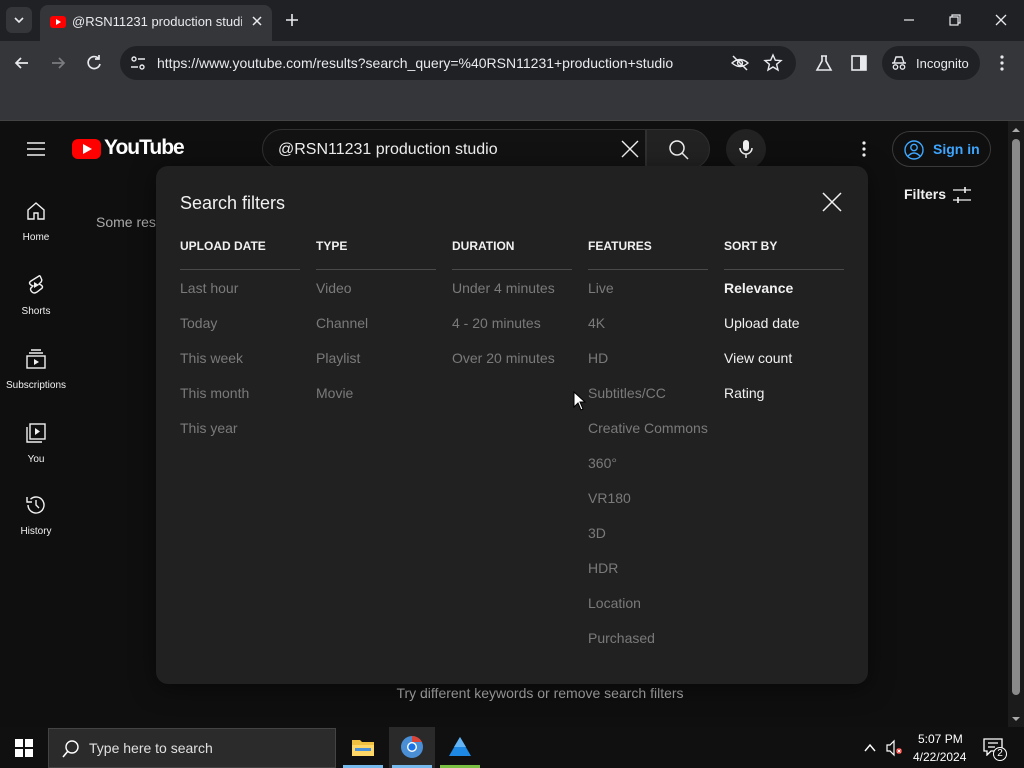  I want to click on nav-item-you: You, so click(36, 458).